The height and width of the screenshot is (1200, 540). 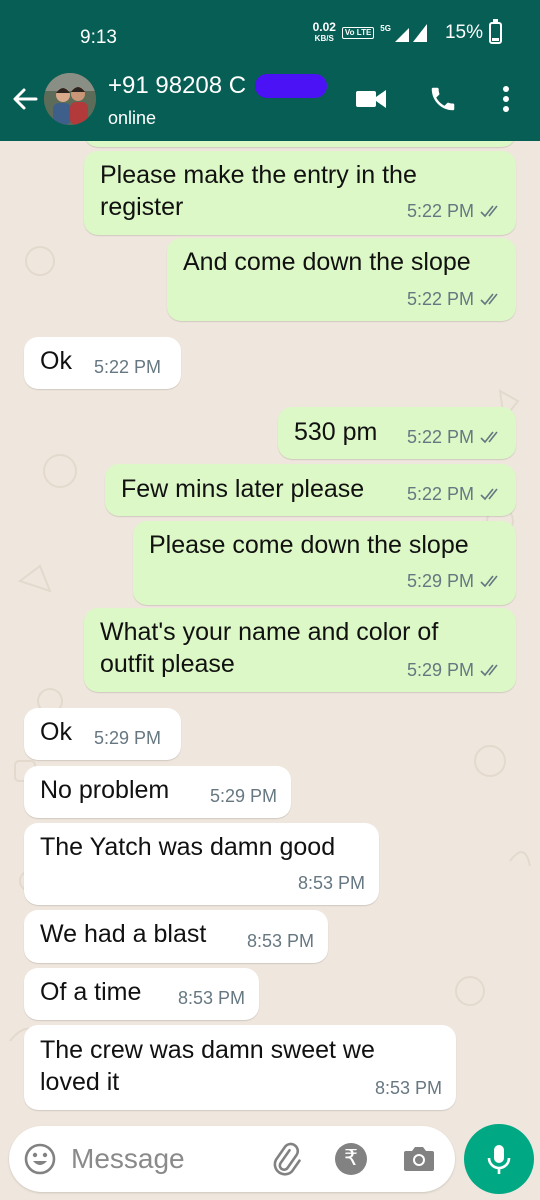 What do you see at coordinates (443, 99) in the screenshot?
I see `phone-icon` at bounding box center [443, 99].